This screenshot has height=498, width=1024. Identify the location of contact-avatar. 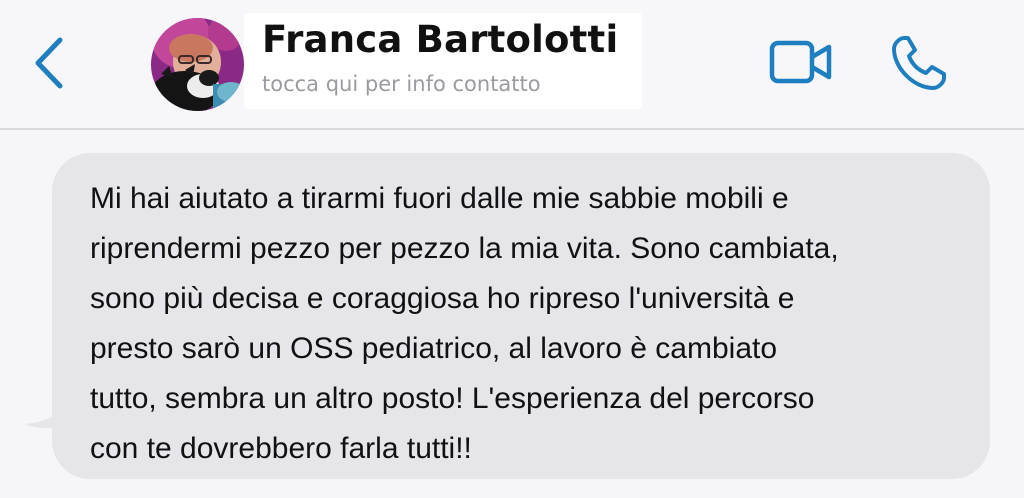
(197, 64).